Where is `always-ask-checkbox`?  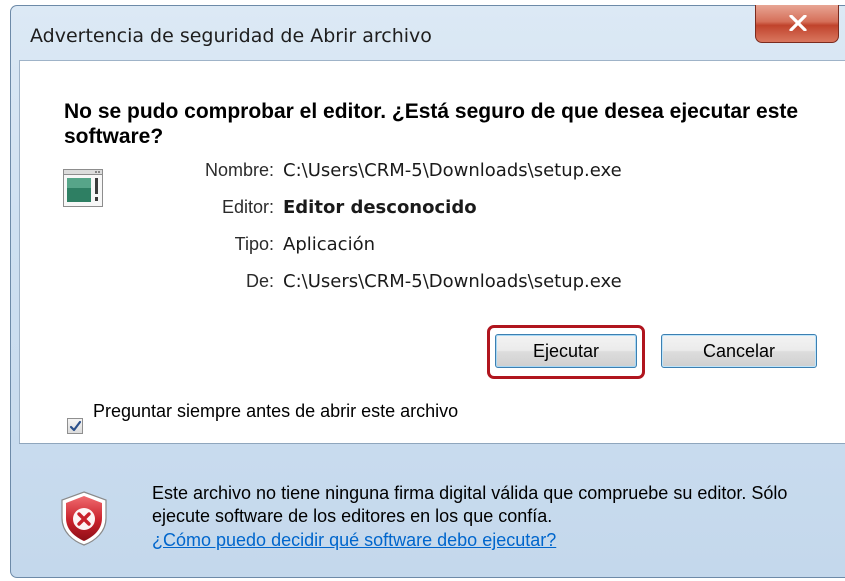
always-ask-checkbox is located at coordinates (75, 426).